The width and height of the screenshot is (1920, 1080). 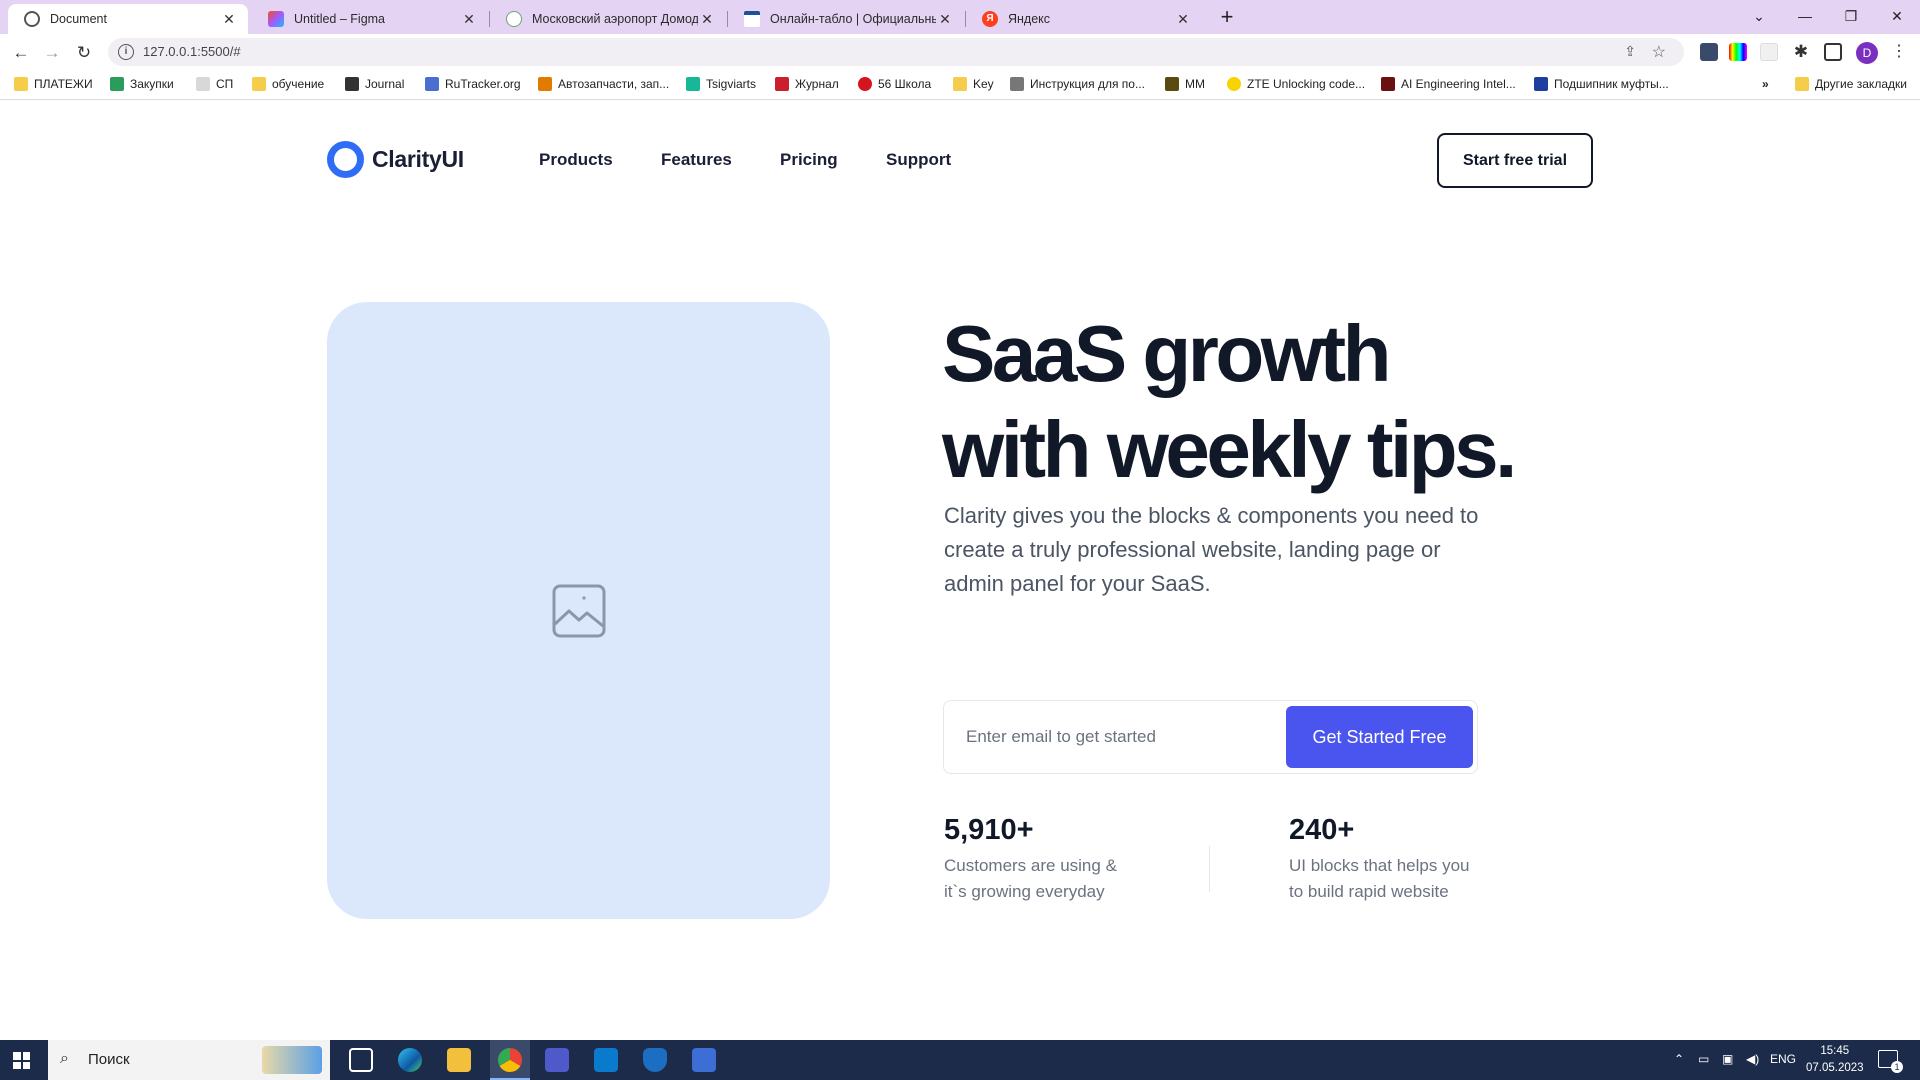 I want to click on mm-icon, so click(x=1172, y=84).